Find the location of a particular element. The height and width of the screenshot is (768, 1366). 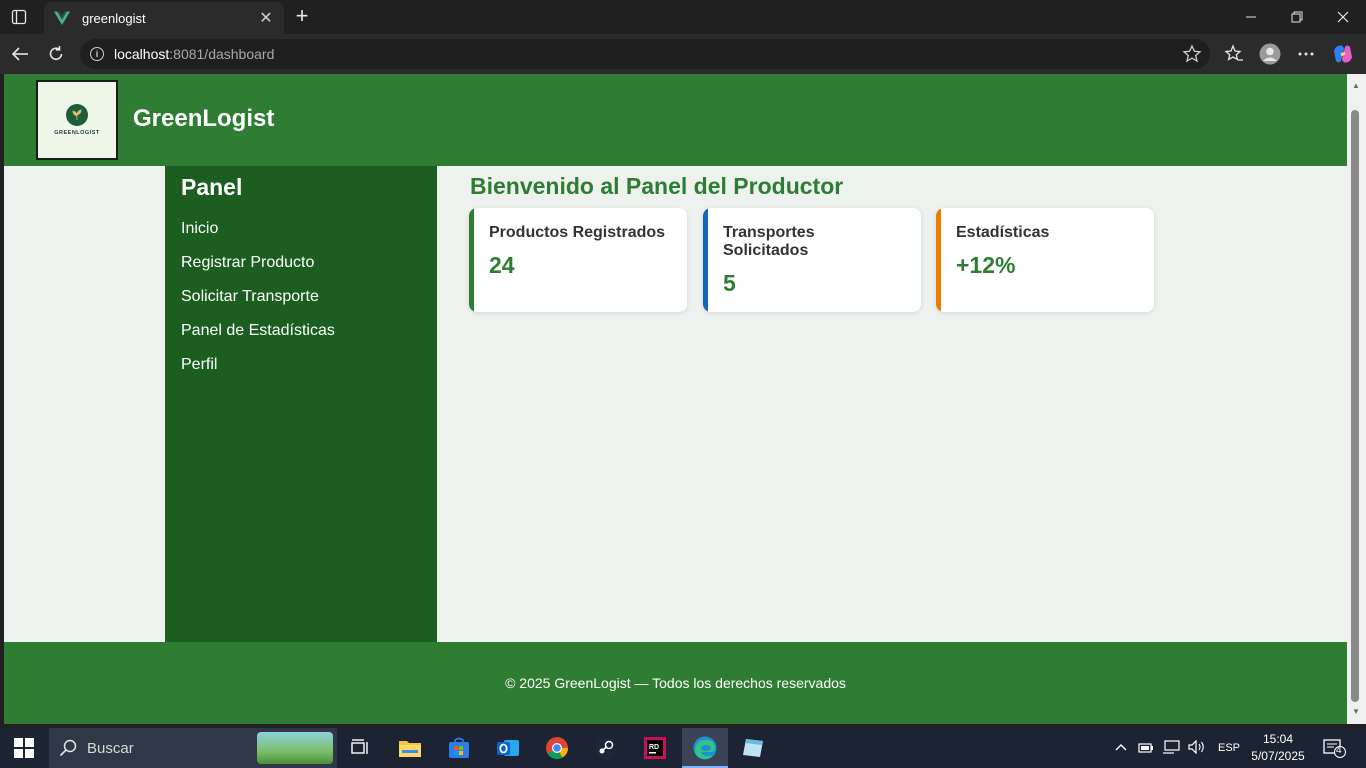

browser-tab-strip: greenlogist ✕ + is located at coordinates (683, 17).